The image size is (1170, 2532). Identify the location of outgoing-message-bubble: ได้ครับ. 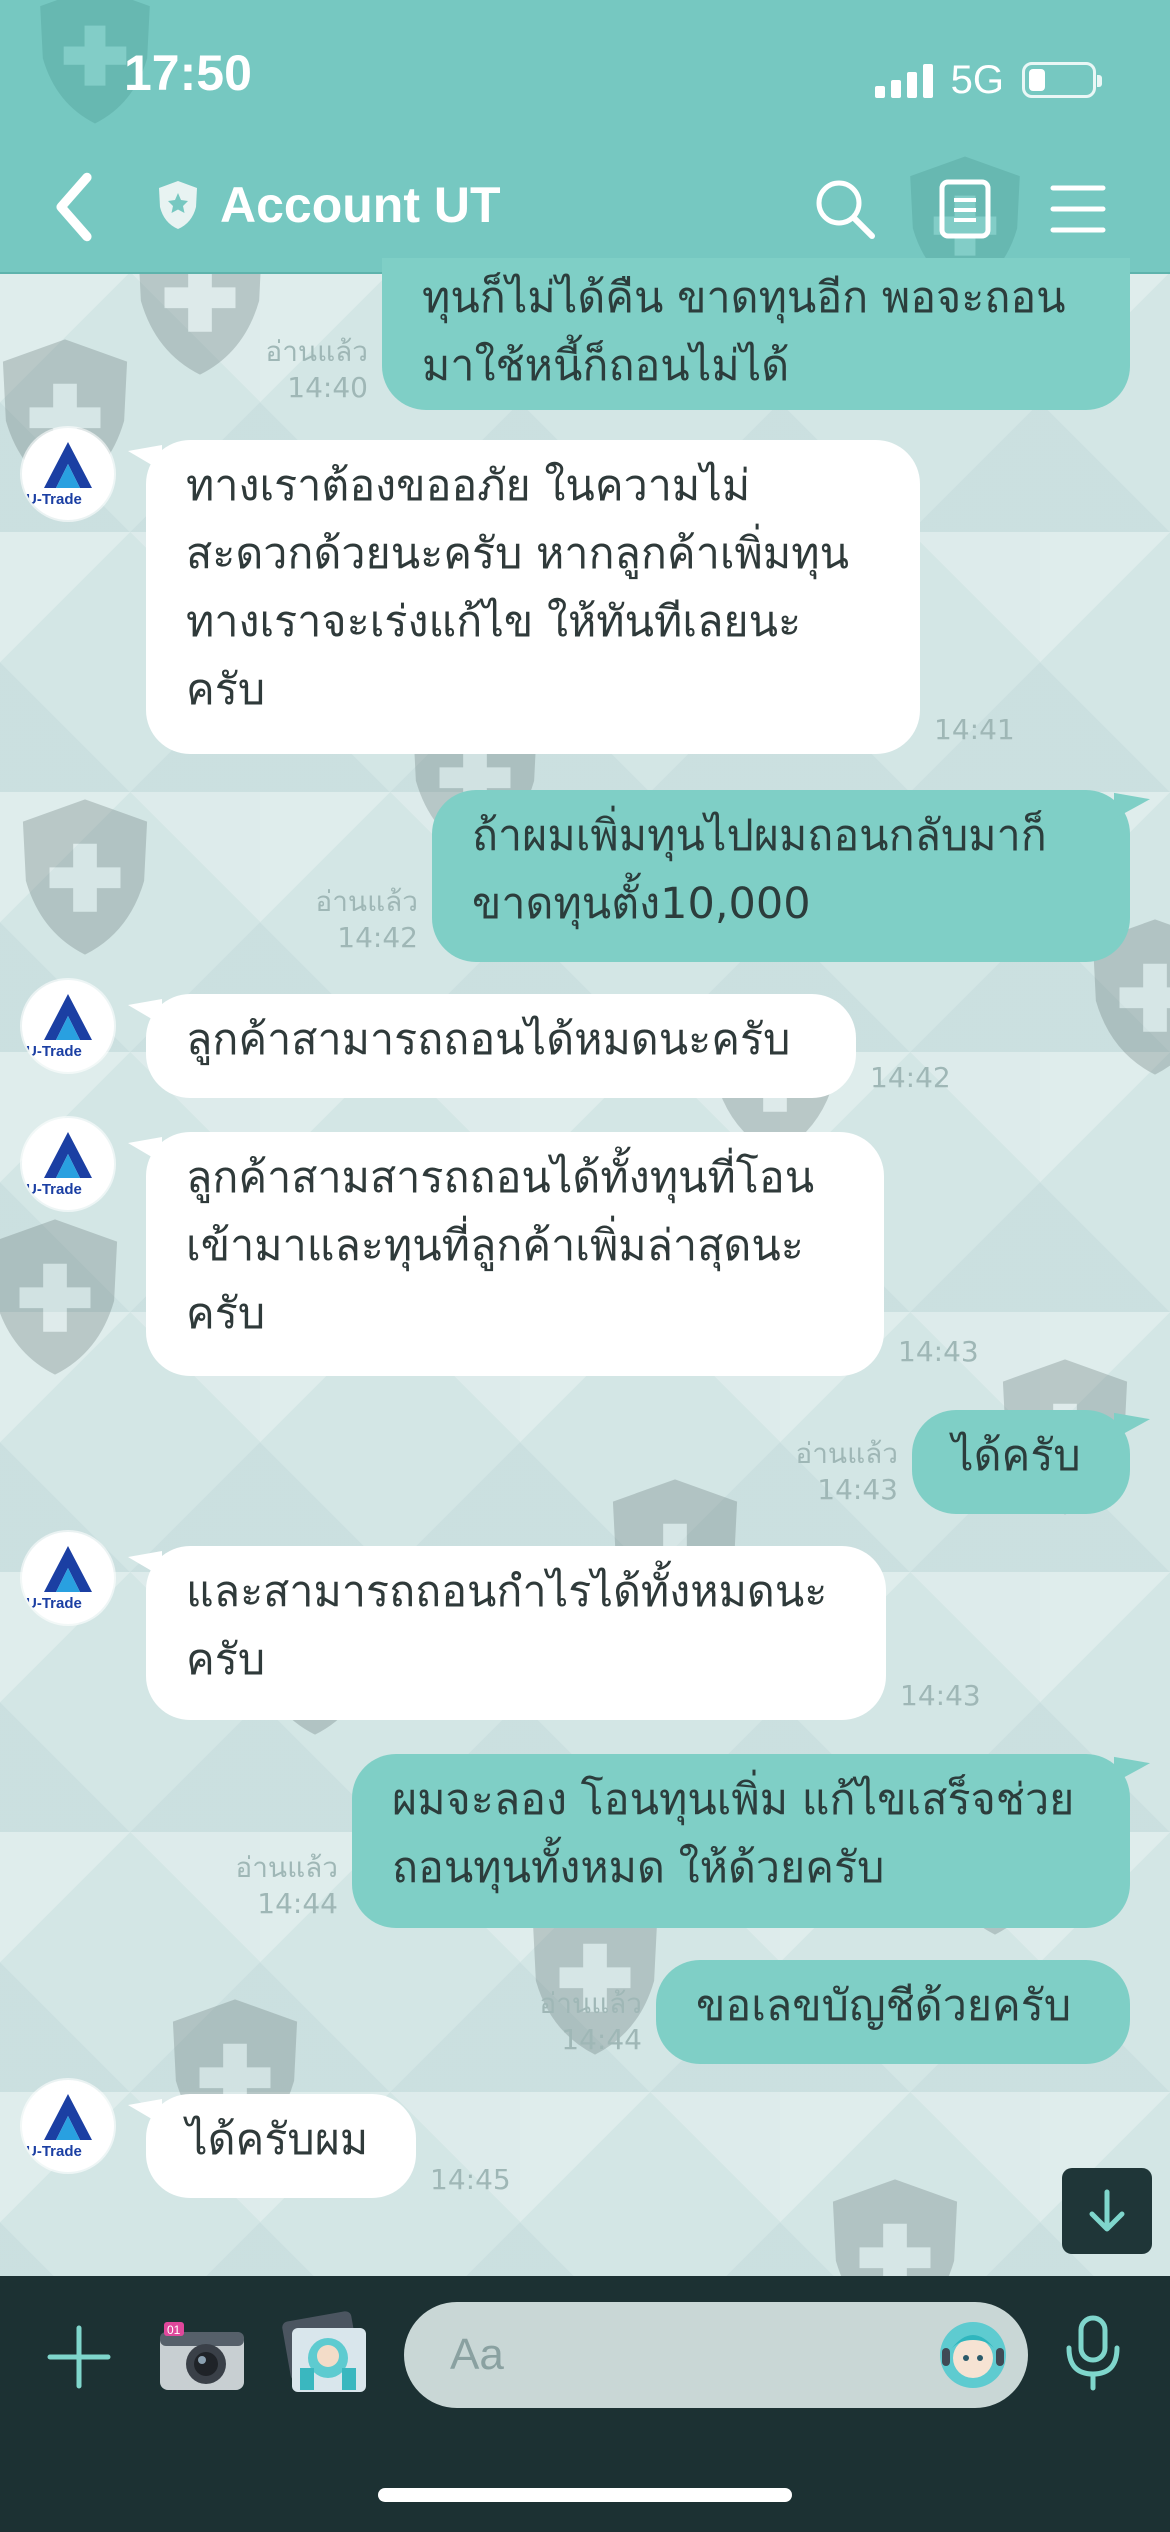
(1021, 1462).